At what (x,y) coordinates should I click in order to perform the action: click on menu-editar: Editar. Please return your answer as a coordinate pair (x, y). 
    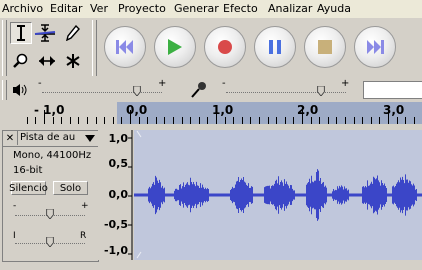
    Looking at the image, I should click on (66, 8).